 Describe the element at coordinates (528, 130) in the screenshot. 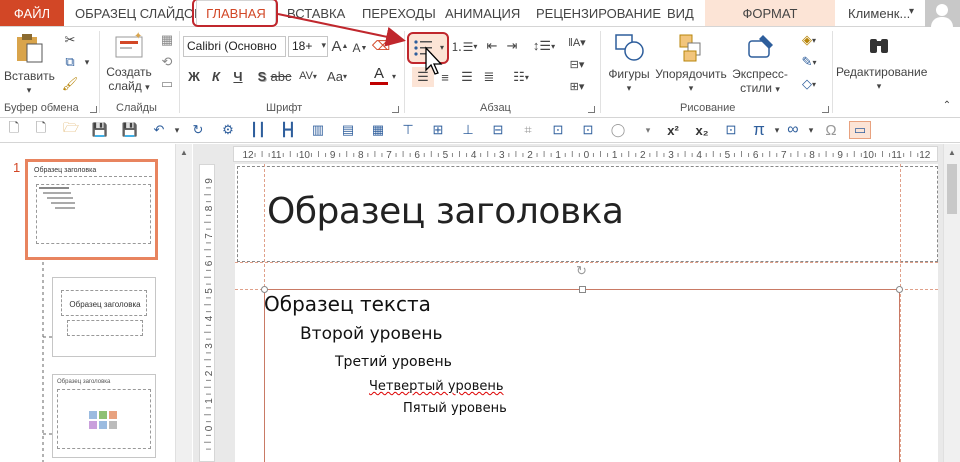

I see `crop1-icon: ⌗` at that location.